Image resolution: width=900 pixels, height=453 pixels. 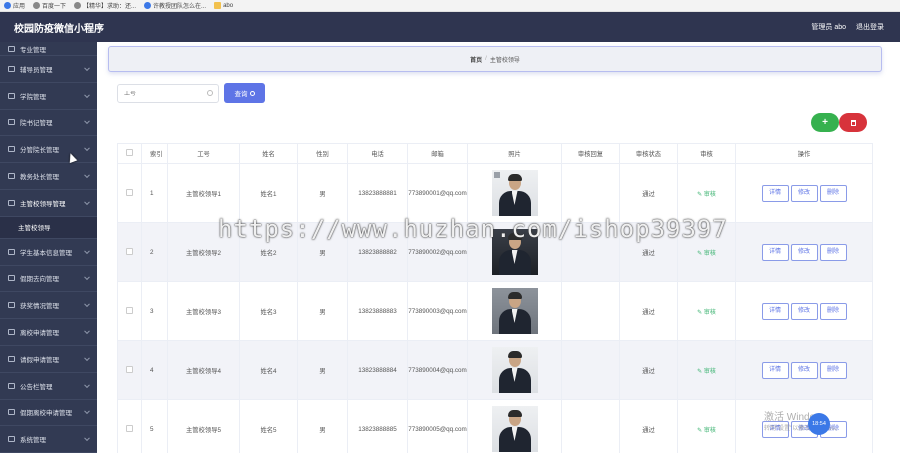 What do you see at coordinates (203, 311) in the screenshot?
I see `cell-id: 主管校领导3` at bounding box center [203, 311].